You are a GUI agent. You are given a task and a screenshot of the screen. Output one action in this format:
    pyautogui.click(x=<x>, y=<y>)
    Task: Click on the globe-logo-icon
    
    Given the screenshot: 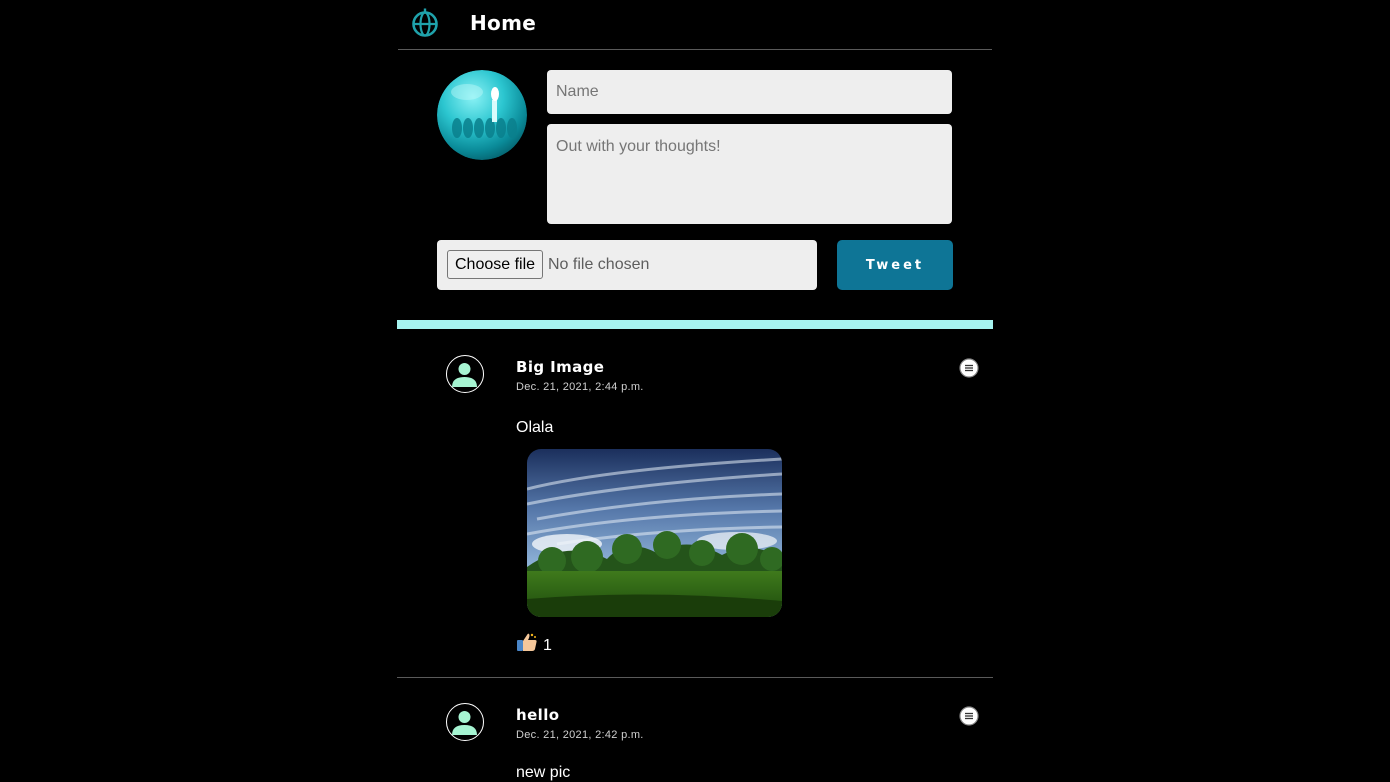 What is the action you would take?
    pyautogui.click(x=425, y=23)
    